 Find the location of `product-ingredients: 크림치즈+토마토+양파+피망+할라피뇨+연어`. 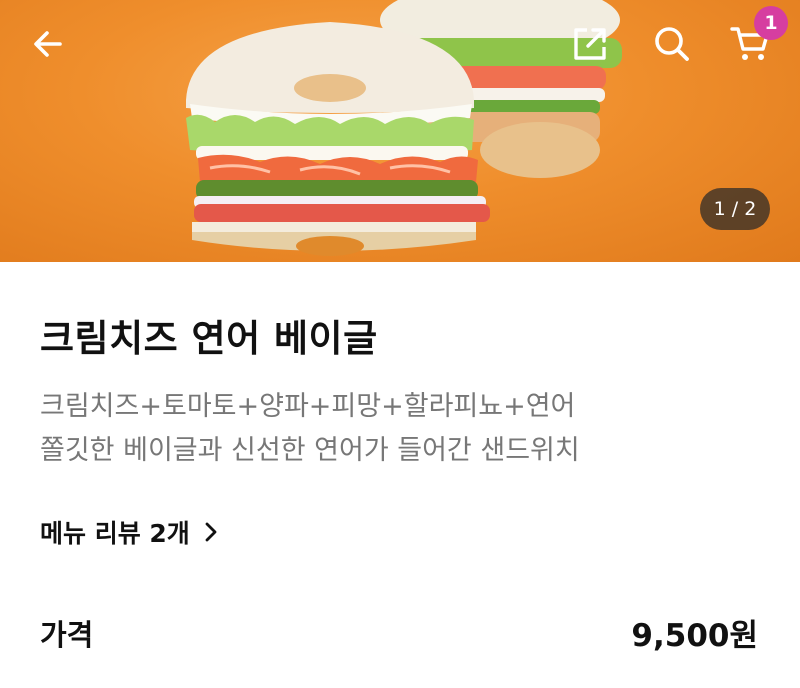

product-ingredients: 크림치즈+토마토+양파+피망+할라피뇨+연어 is located at coordinates (308, 406).